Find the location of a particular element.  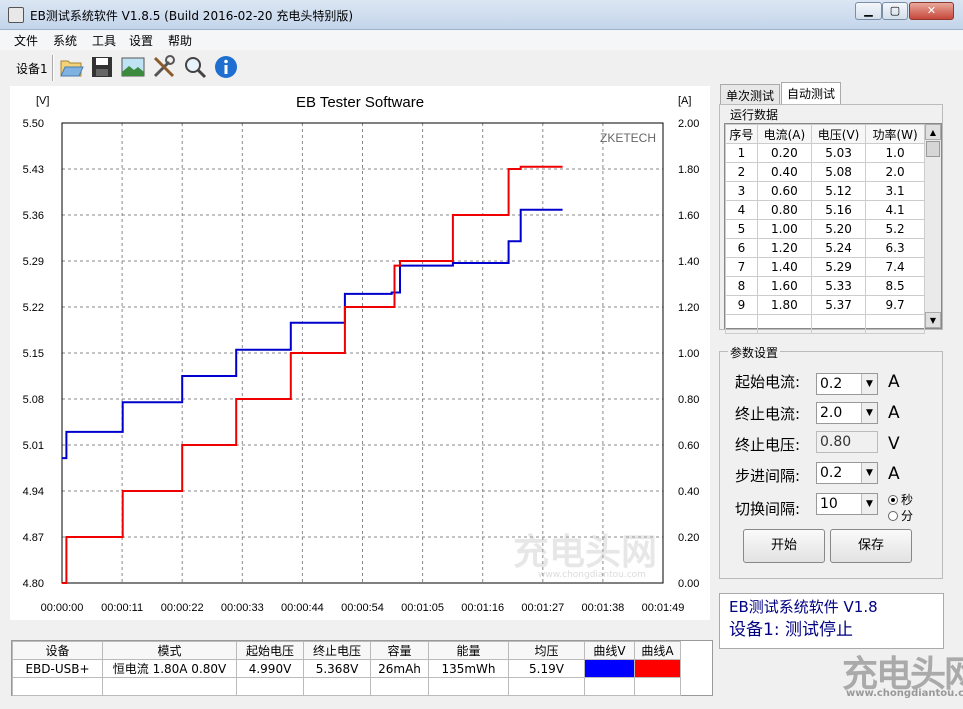

summary-header: 曲线V is located at coordinates (609, 650).